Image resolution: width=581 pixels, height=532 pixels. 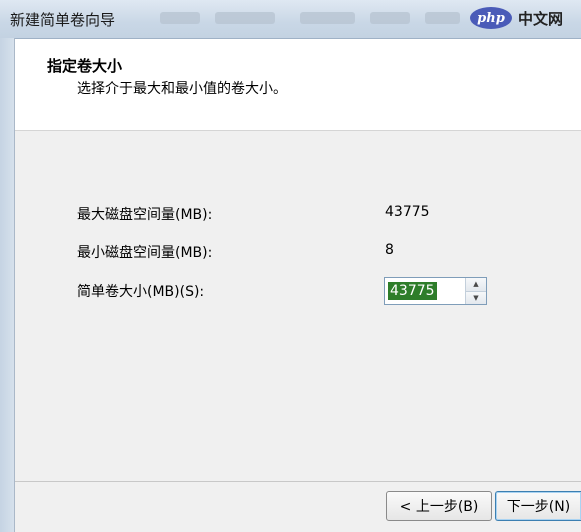 I want to click on volume-size-stepper: 43775 ▲ ▼, so click(x=435, y=291).